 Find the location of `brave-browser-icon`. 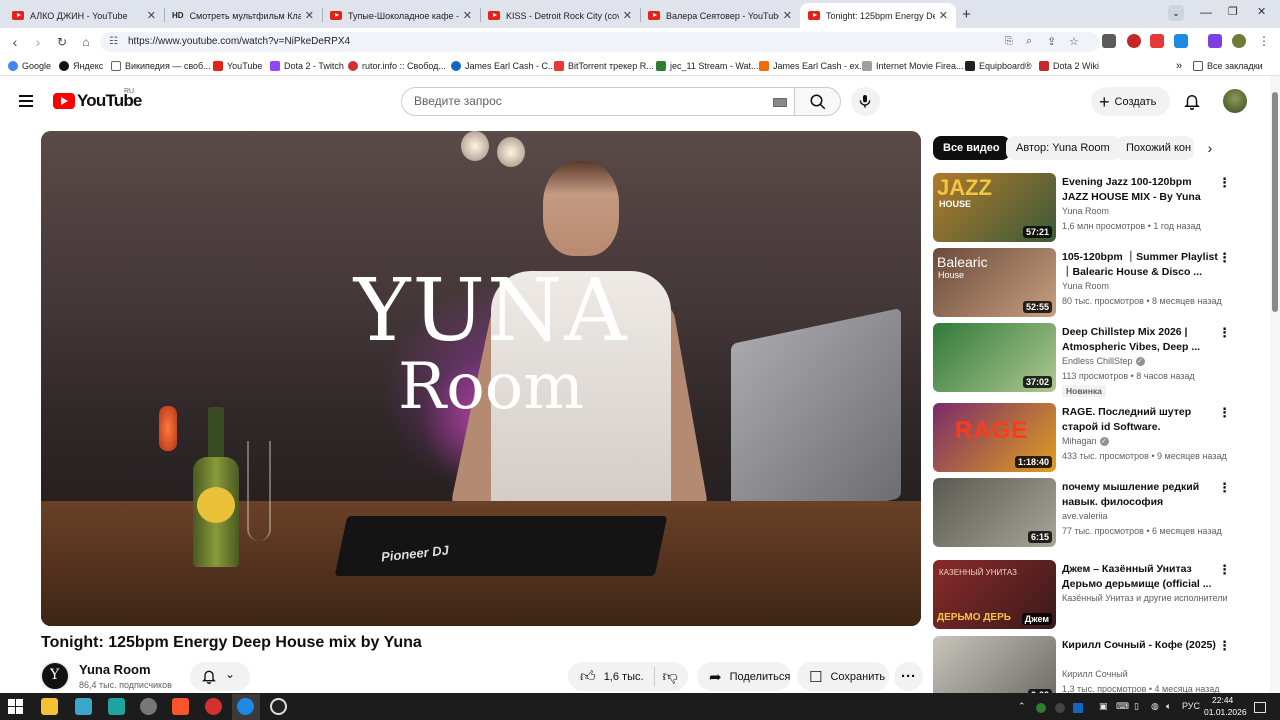

brave-browser-icon is located at coordinates (180, 706).